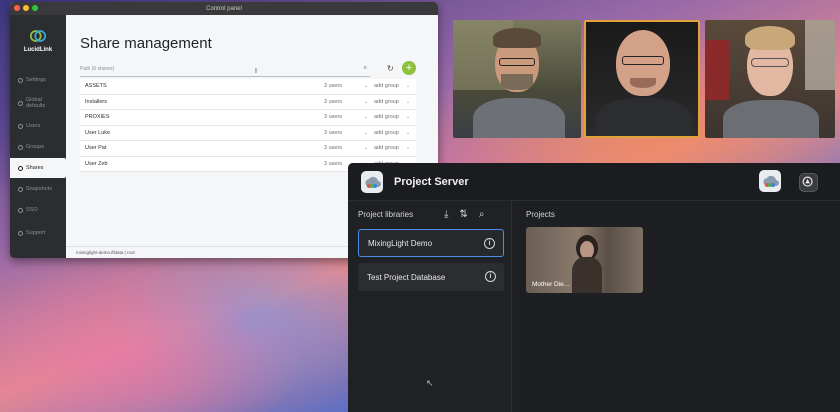  I want to click on table-row: User Luke 3 users ⌄ add group ⌄, so click(248, 133).